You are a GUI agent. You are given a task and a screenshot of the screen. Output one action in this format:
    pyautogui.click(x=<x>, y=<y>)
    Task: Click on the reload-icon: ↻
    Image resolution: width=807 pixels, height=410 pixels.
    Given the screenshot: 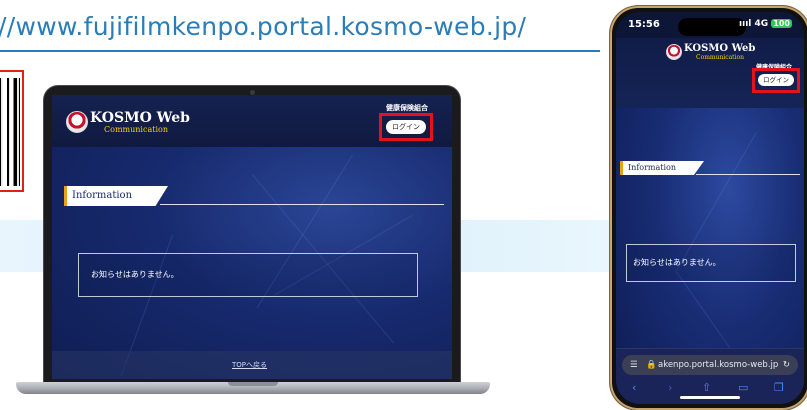 What is the action you would take?
    pyautogui.click(x=786, y=365)
    